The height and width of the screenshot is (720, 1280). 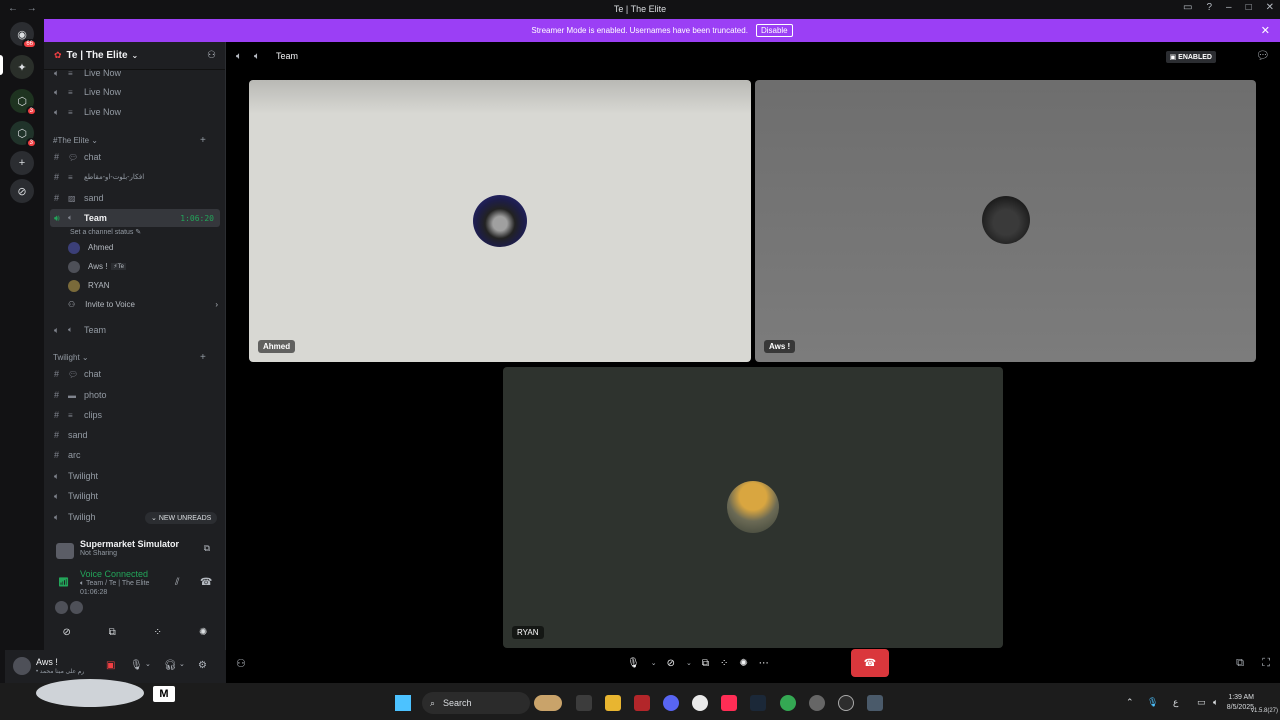 What do you see at coordinates (1190, 57) in the screenshot?
I see `streamer-enabled-badge: ▣ ENABLED` at bounding box center [1190, 57].